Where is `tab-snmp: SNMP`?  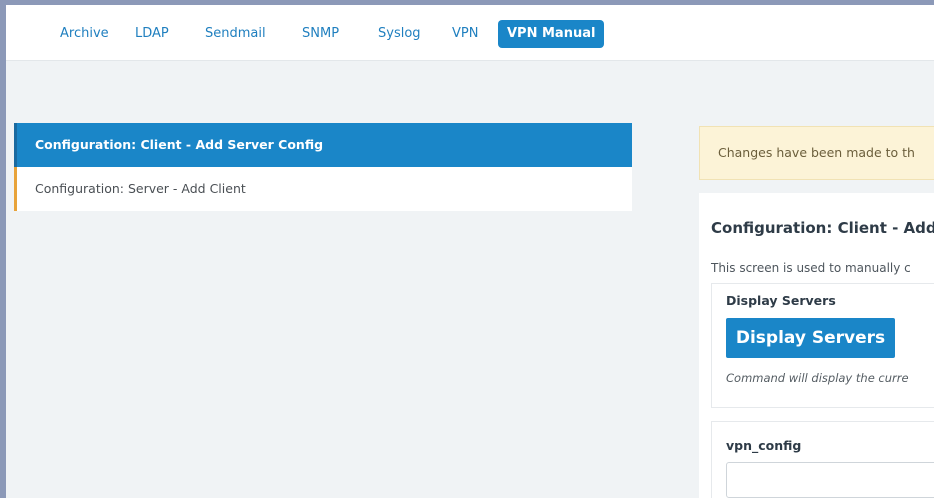
tab-snmp: SNMP is located at coordinates (320, 34).